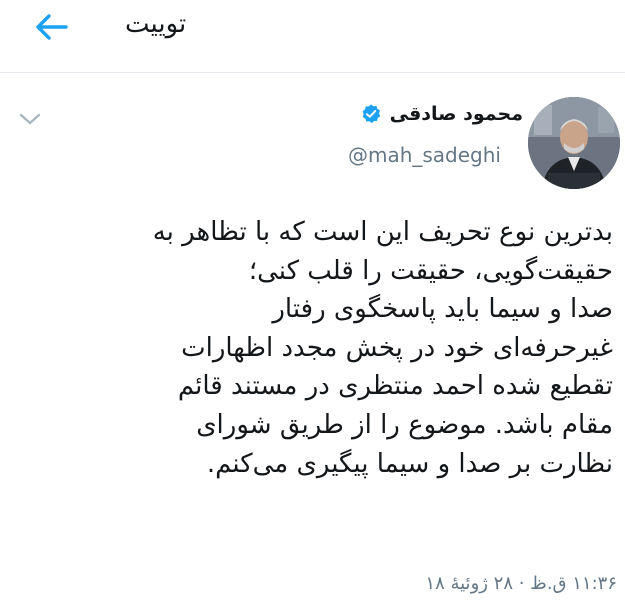  Describe the element at coordinates (395, 386) in the screenshot. I see `tweet-text-line: تقطیع شده احمد منتظری در مستند قائم` at that location.